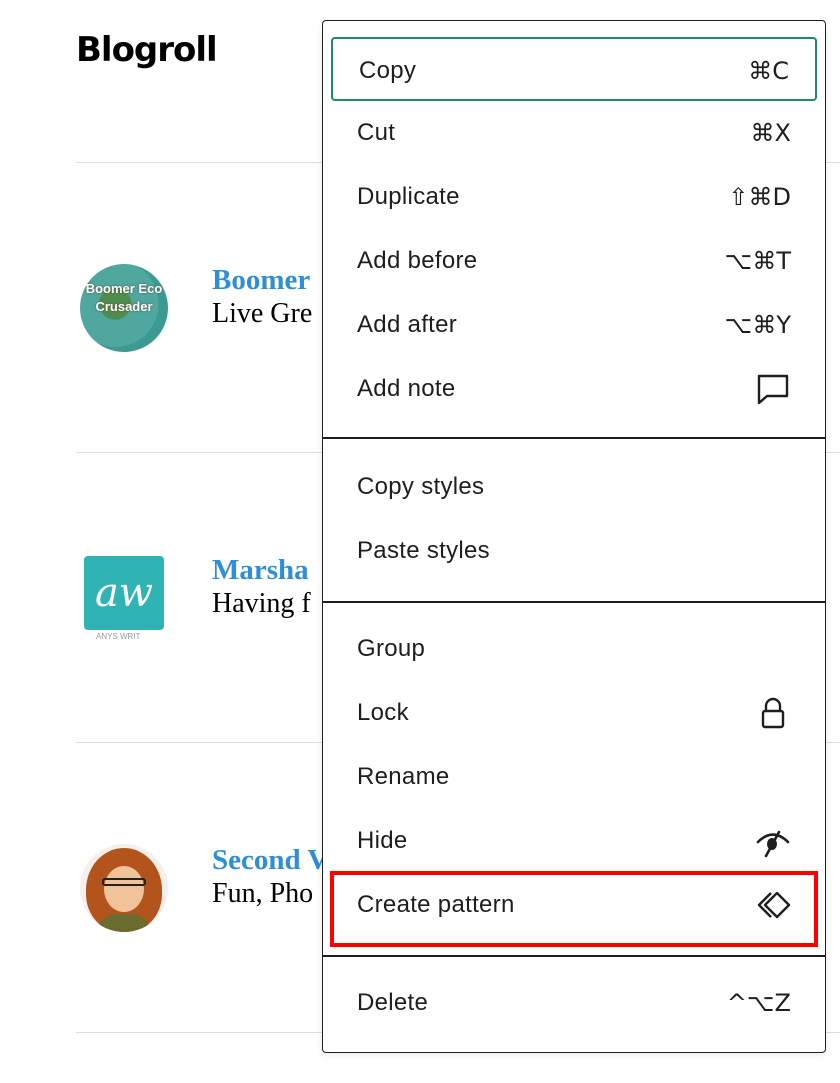  Describe the element at coordinates (574, 261) in the screenshot. I see `menu-item-add-before: Add before ⌥⌘T` at that location.